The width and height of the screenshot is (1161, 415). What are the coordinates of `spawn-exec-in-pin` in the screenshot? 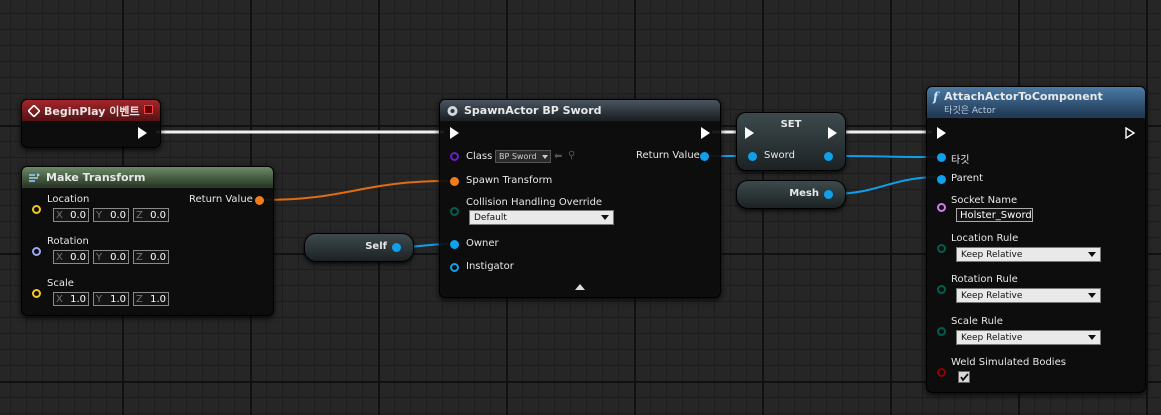 It's located at (454, 133).